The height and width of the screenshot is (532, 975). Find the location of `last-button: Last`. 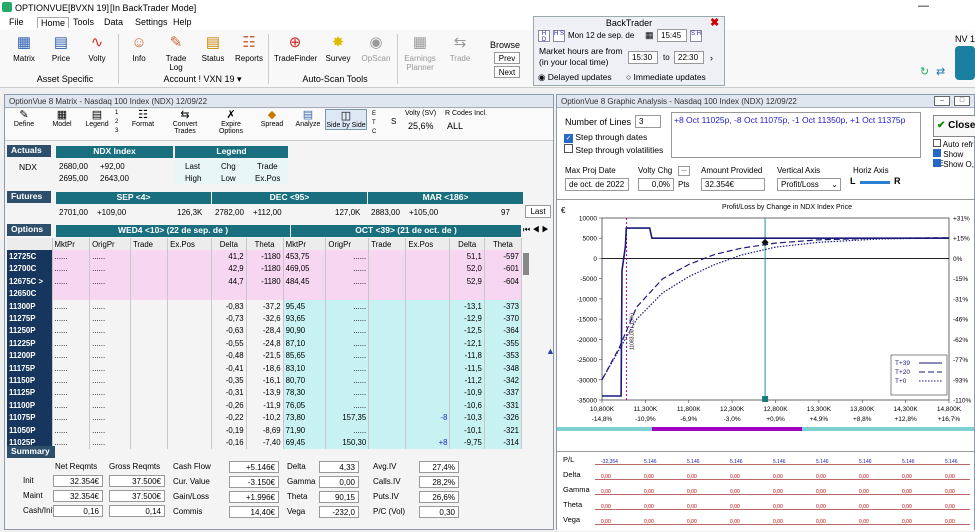

last-button: Last is located at coordinates (538, 211).